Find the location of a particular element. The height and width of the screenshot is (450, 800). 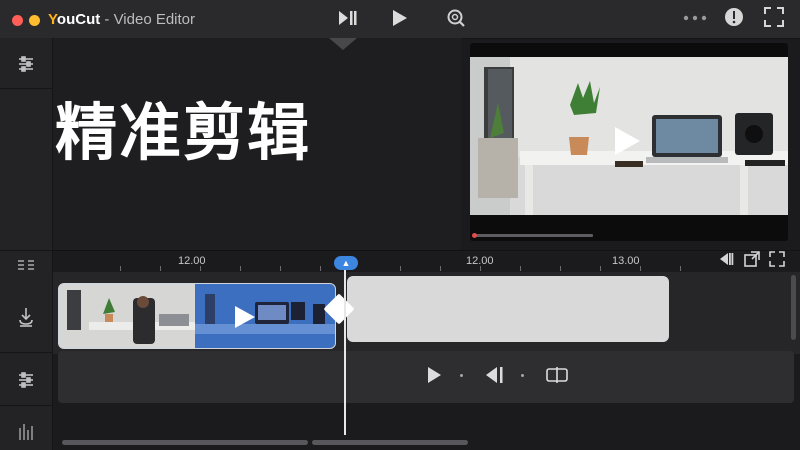

vertical-scrollbar is located at coordinates (793, 307).